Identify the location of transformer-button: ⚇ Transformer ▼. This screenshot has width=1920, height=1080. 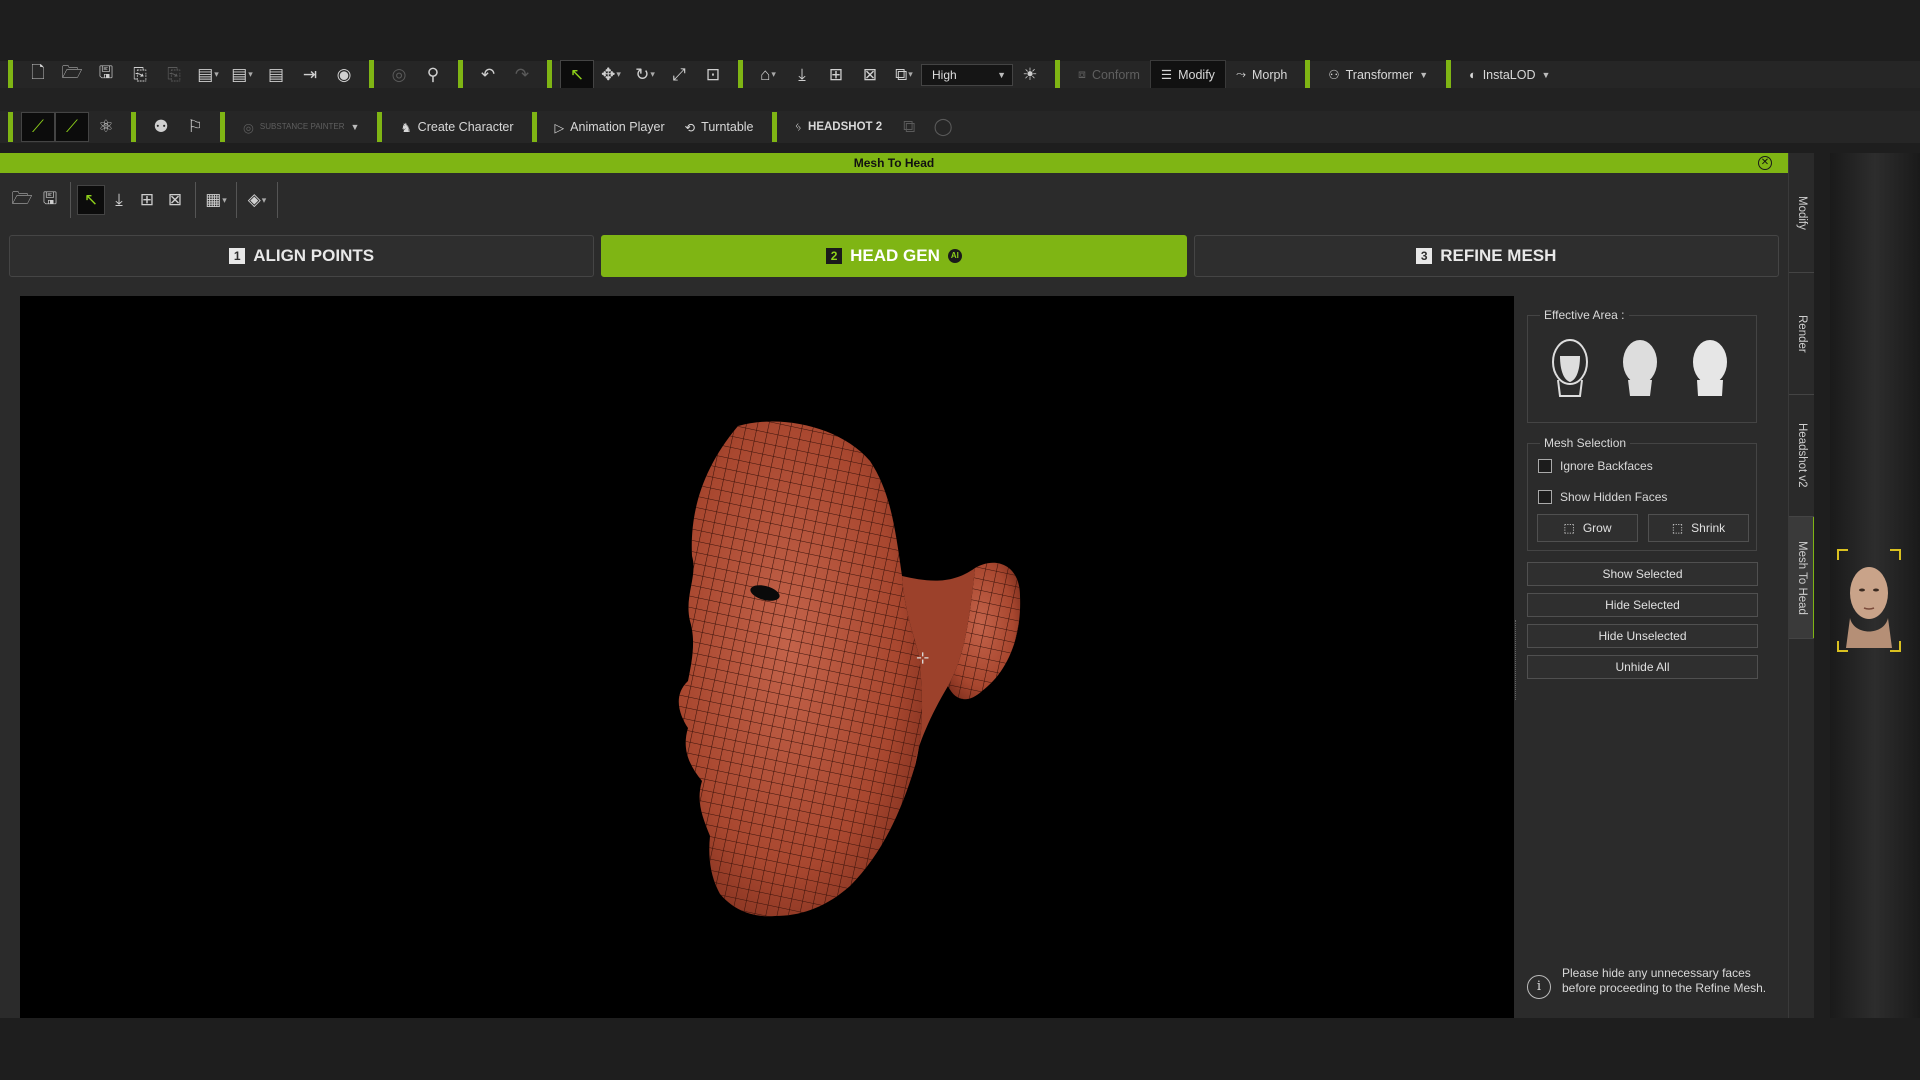
(1378, 75).